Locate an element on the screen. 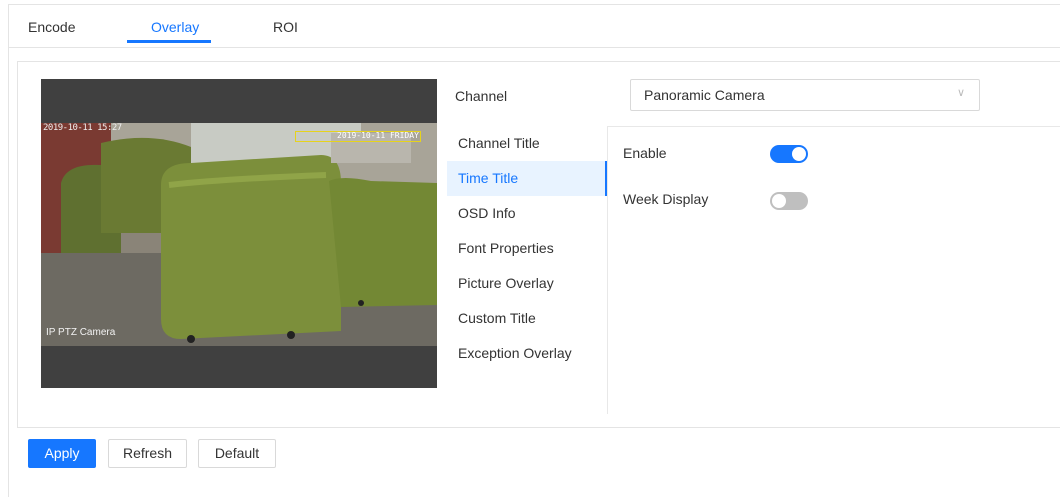 The width and height of the screenshot is (1060, 497). osd-channel-name: IP PTZ Camera is located at coordinates (81, 332).